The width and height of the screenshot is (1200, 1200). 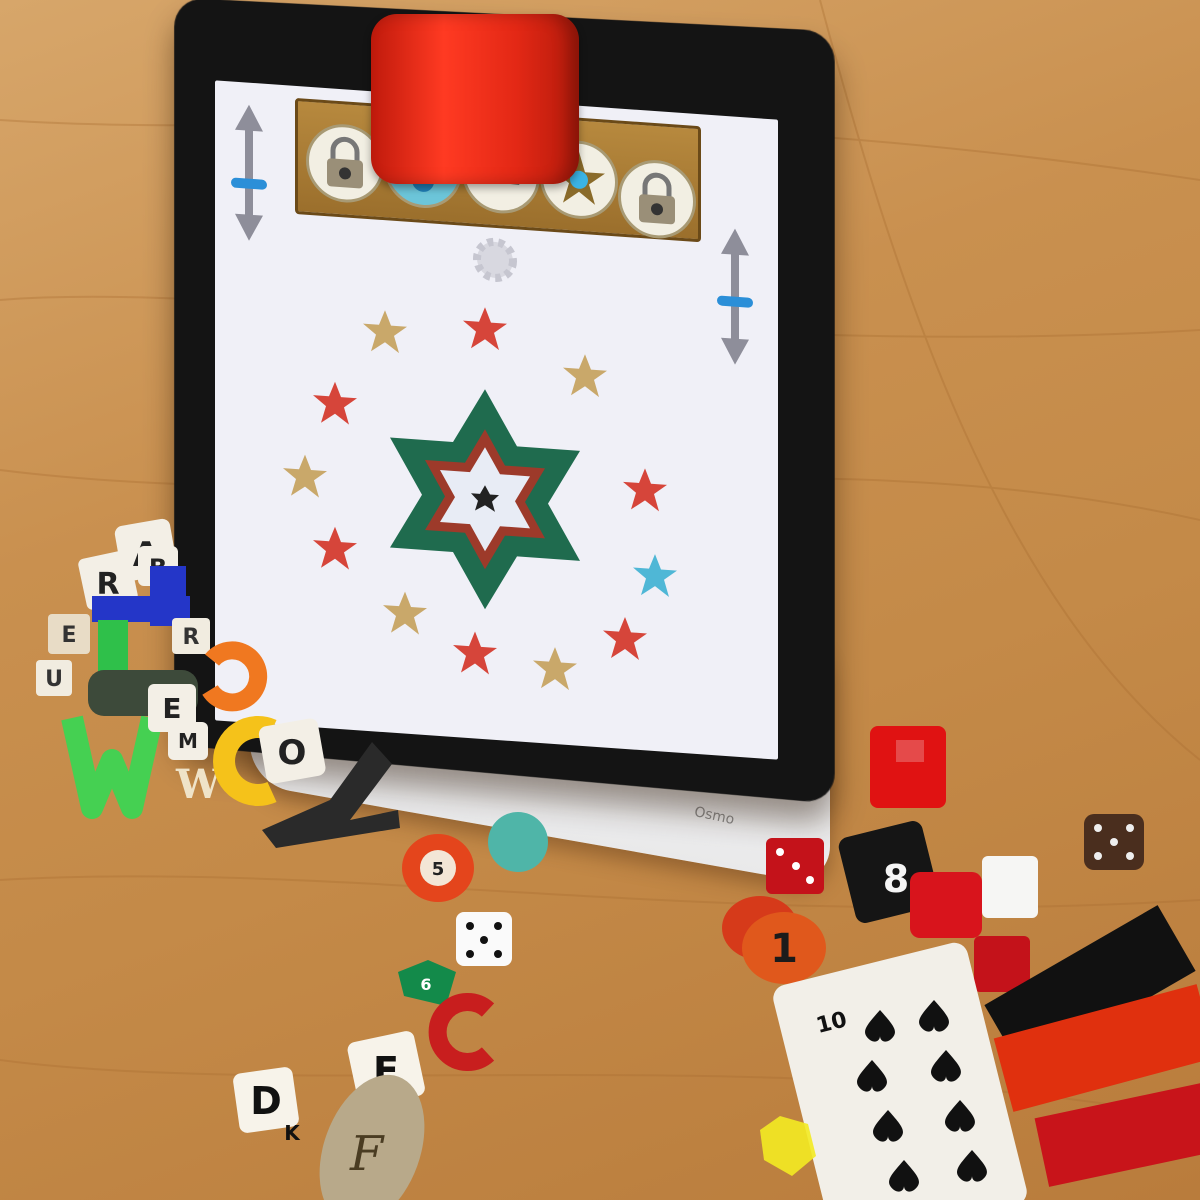 I want to click on tile-e: E, so click(x=69, y=634).